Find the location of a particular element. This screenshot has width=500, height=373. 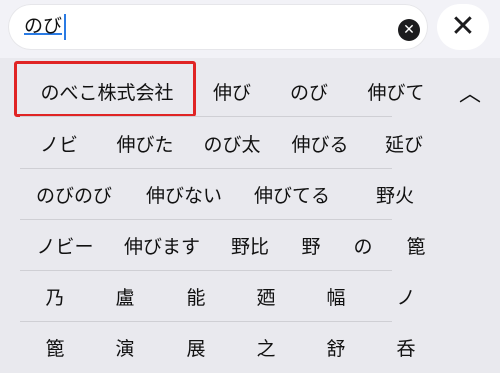

candidate-item: 之 is located at coordinates (265, 347).